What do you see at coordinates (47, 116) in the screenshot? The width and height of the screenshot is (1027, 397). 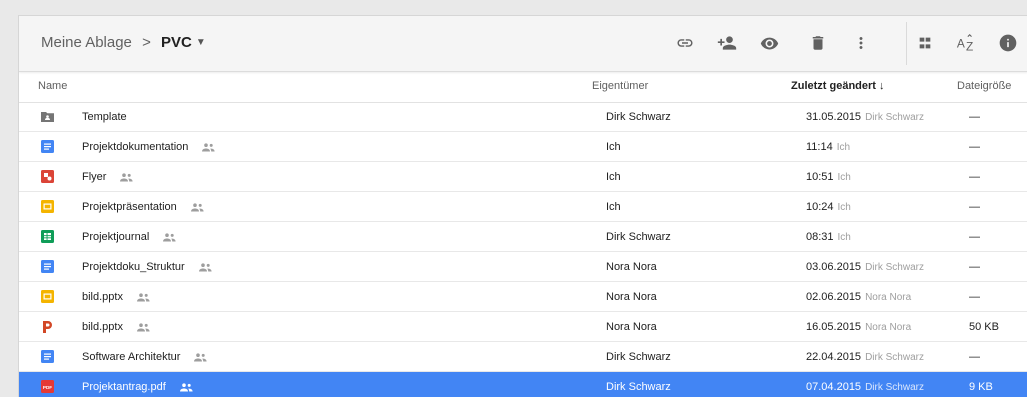 I see `shared-folder-icon` at bounding box center [47, 116].